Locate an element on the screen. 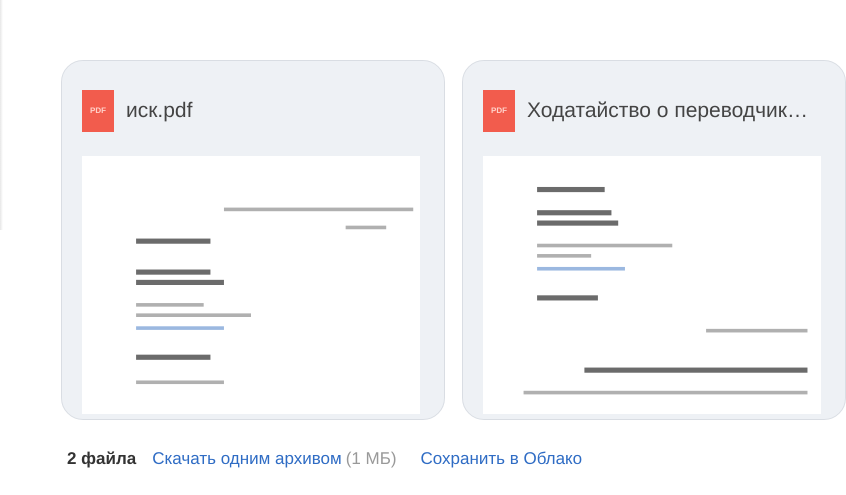 Image resolution: width=846 pixels, height=495 pixels. save-to-cloud-link: Сохранить в Облако is located at coordinates (501, 459).